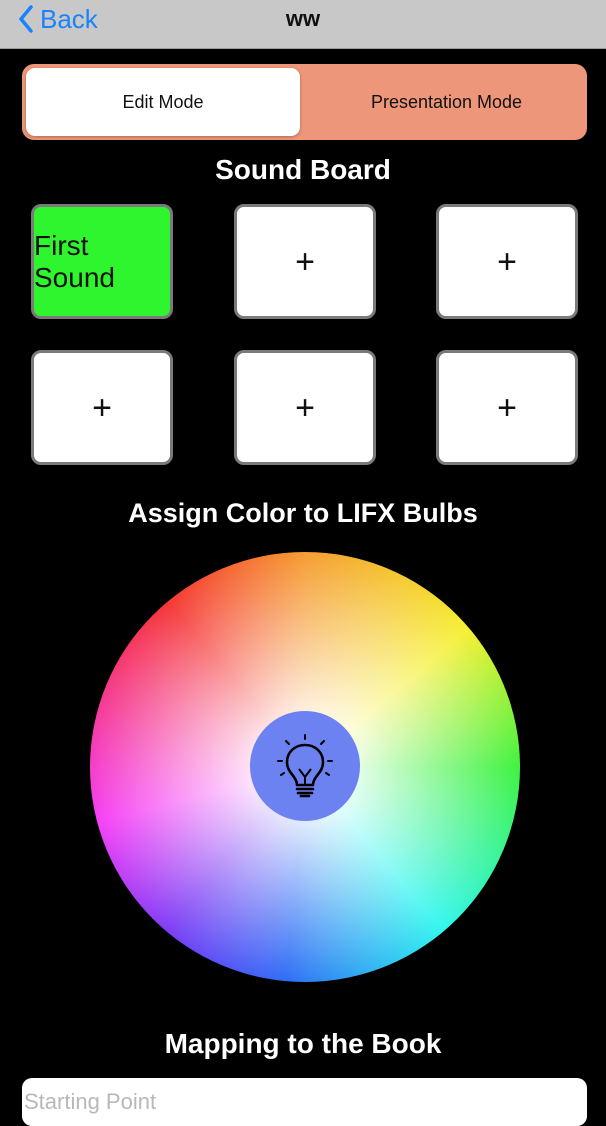 This screenshot has height=1126, width=606. I want to click on add-sound-button-5: +, so click(305, 407).